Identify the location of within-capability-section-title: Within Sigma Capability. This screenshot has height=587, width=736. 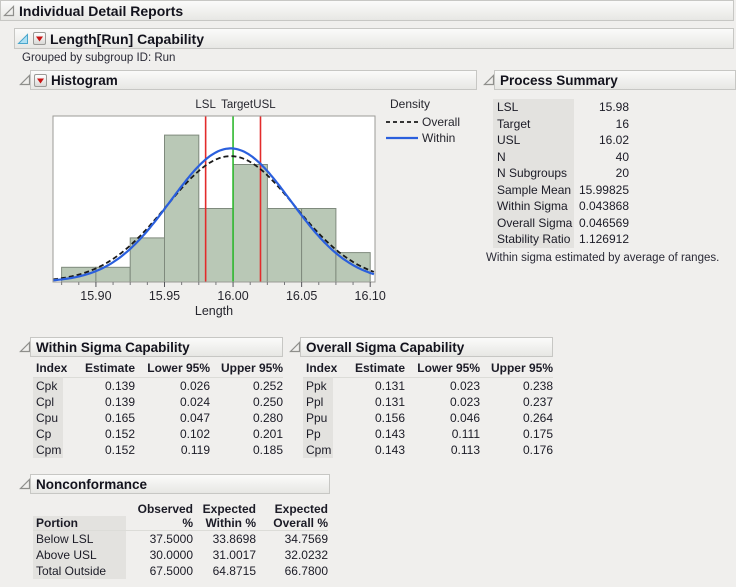
(113, 347).